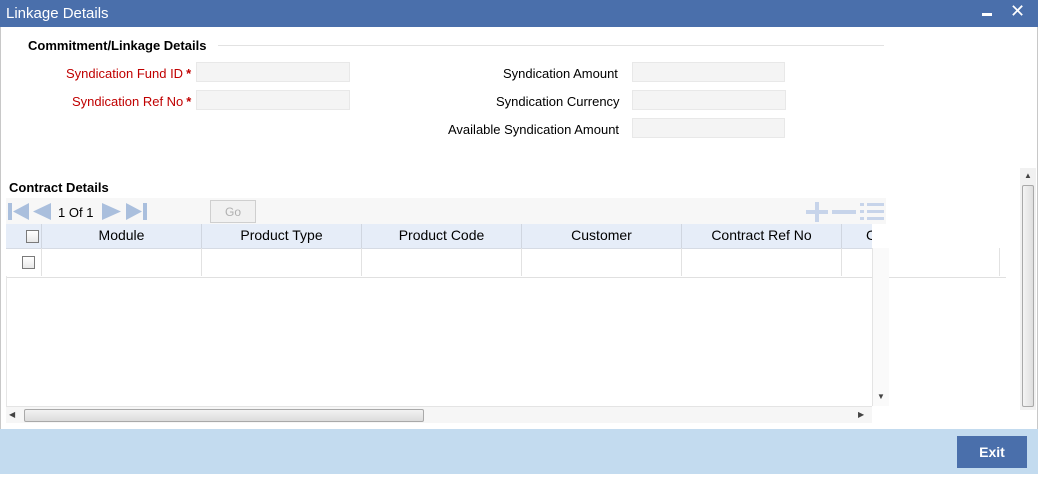  I want to click on row-checkbox, so click(28, 262).